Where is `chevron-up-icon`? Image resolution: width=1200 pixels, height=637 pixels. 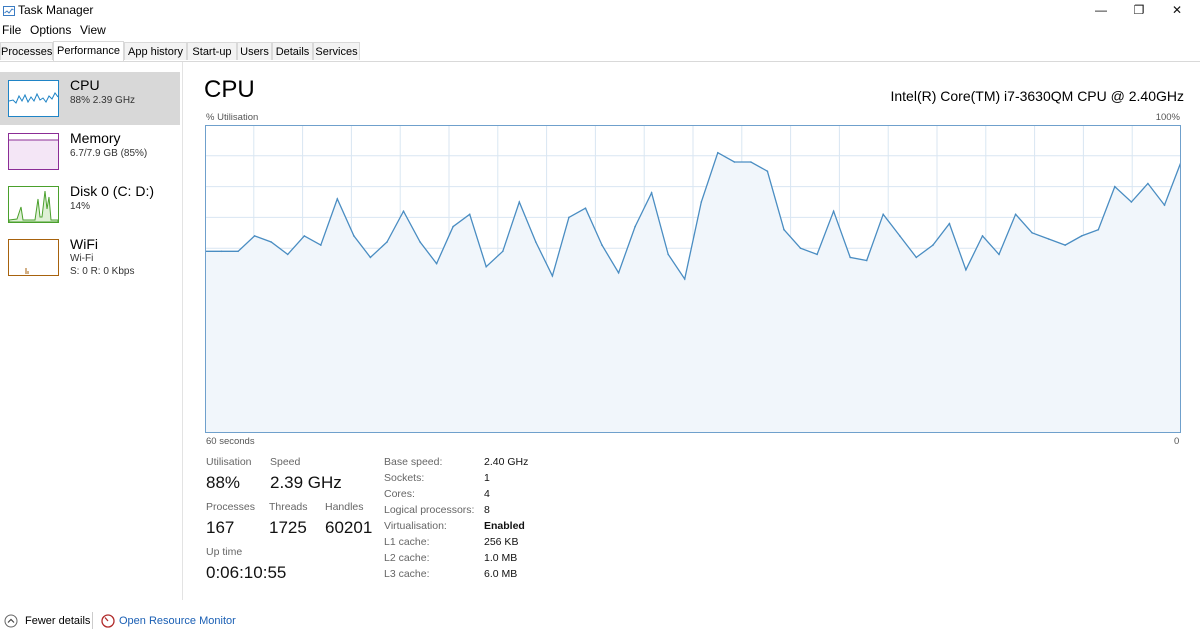
chevron-up-icon is located at coordinates (11, 621).